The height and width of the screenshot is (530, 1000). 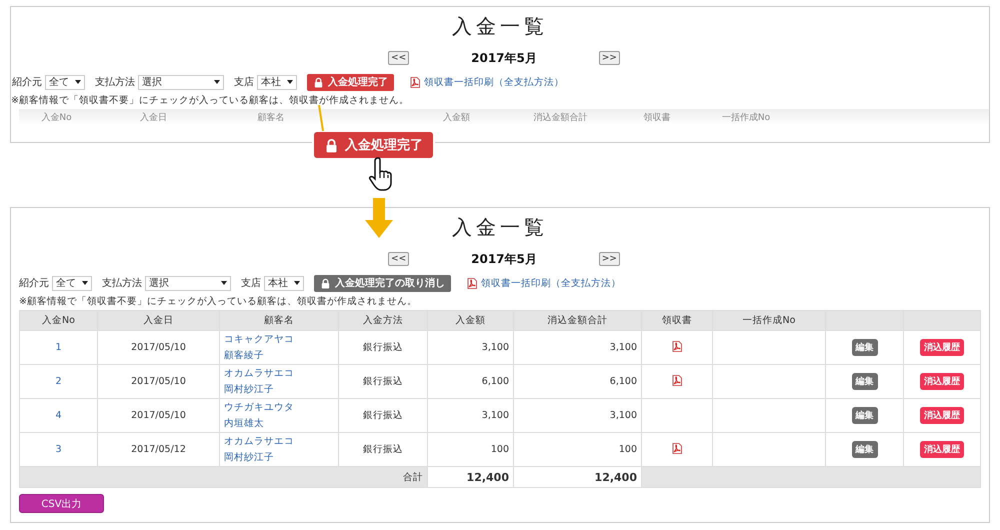 I want to click on payment-number-link: 3, so click(x=58, y=449).